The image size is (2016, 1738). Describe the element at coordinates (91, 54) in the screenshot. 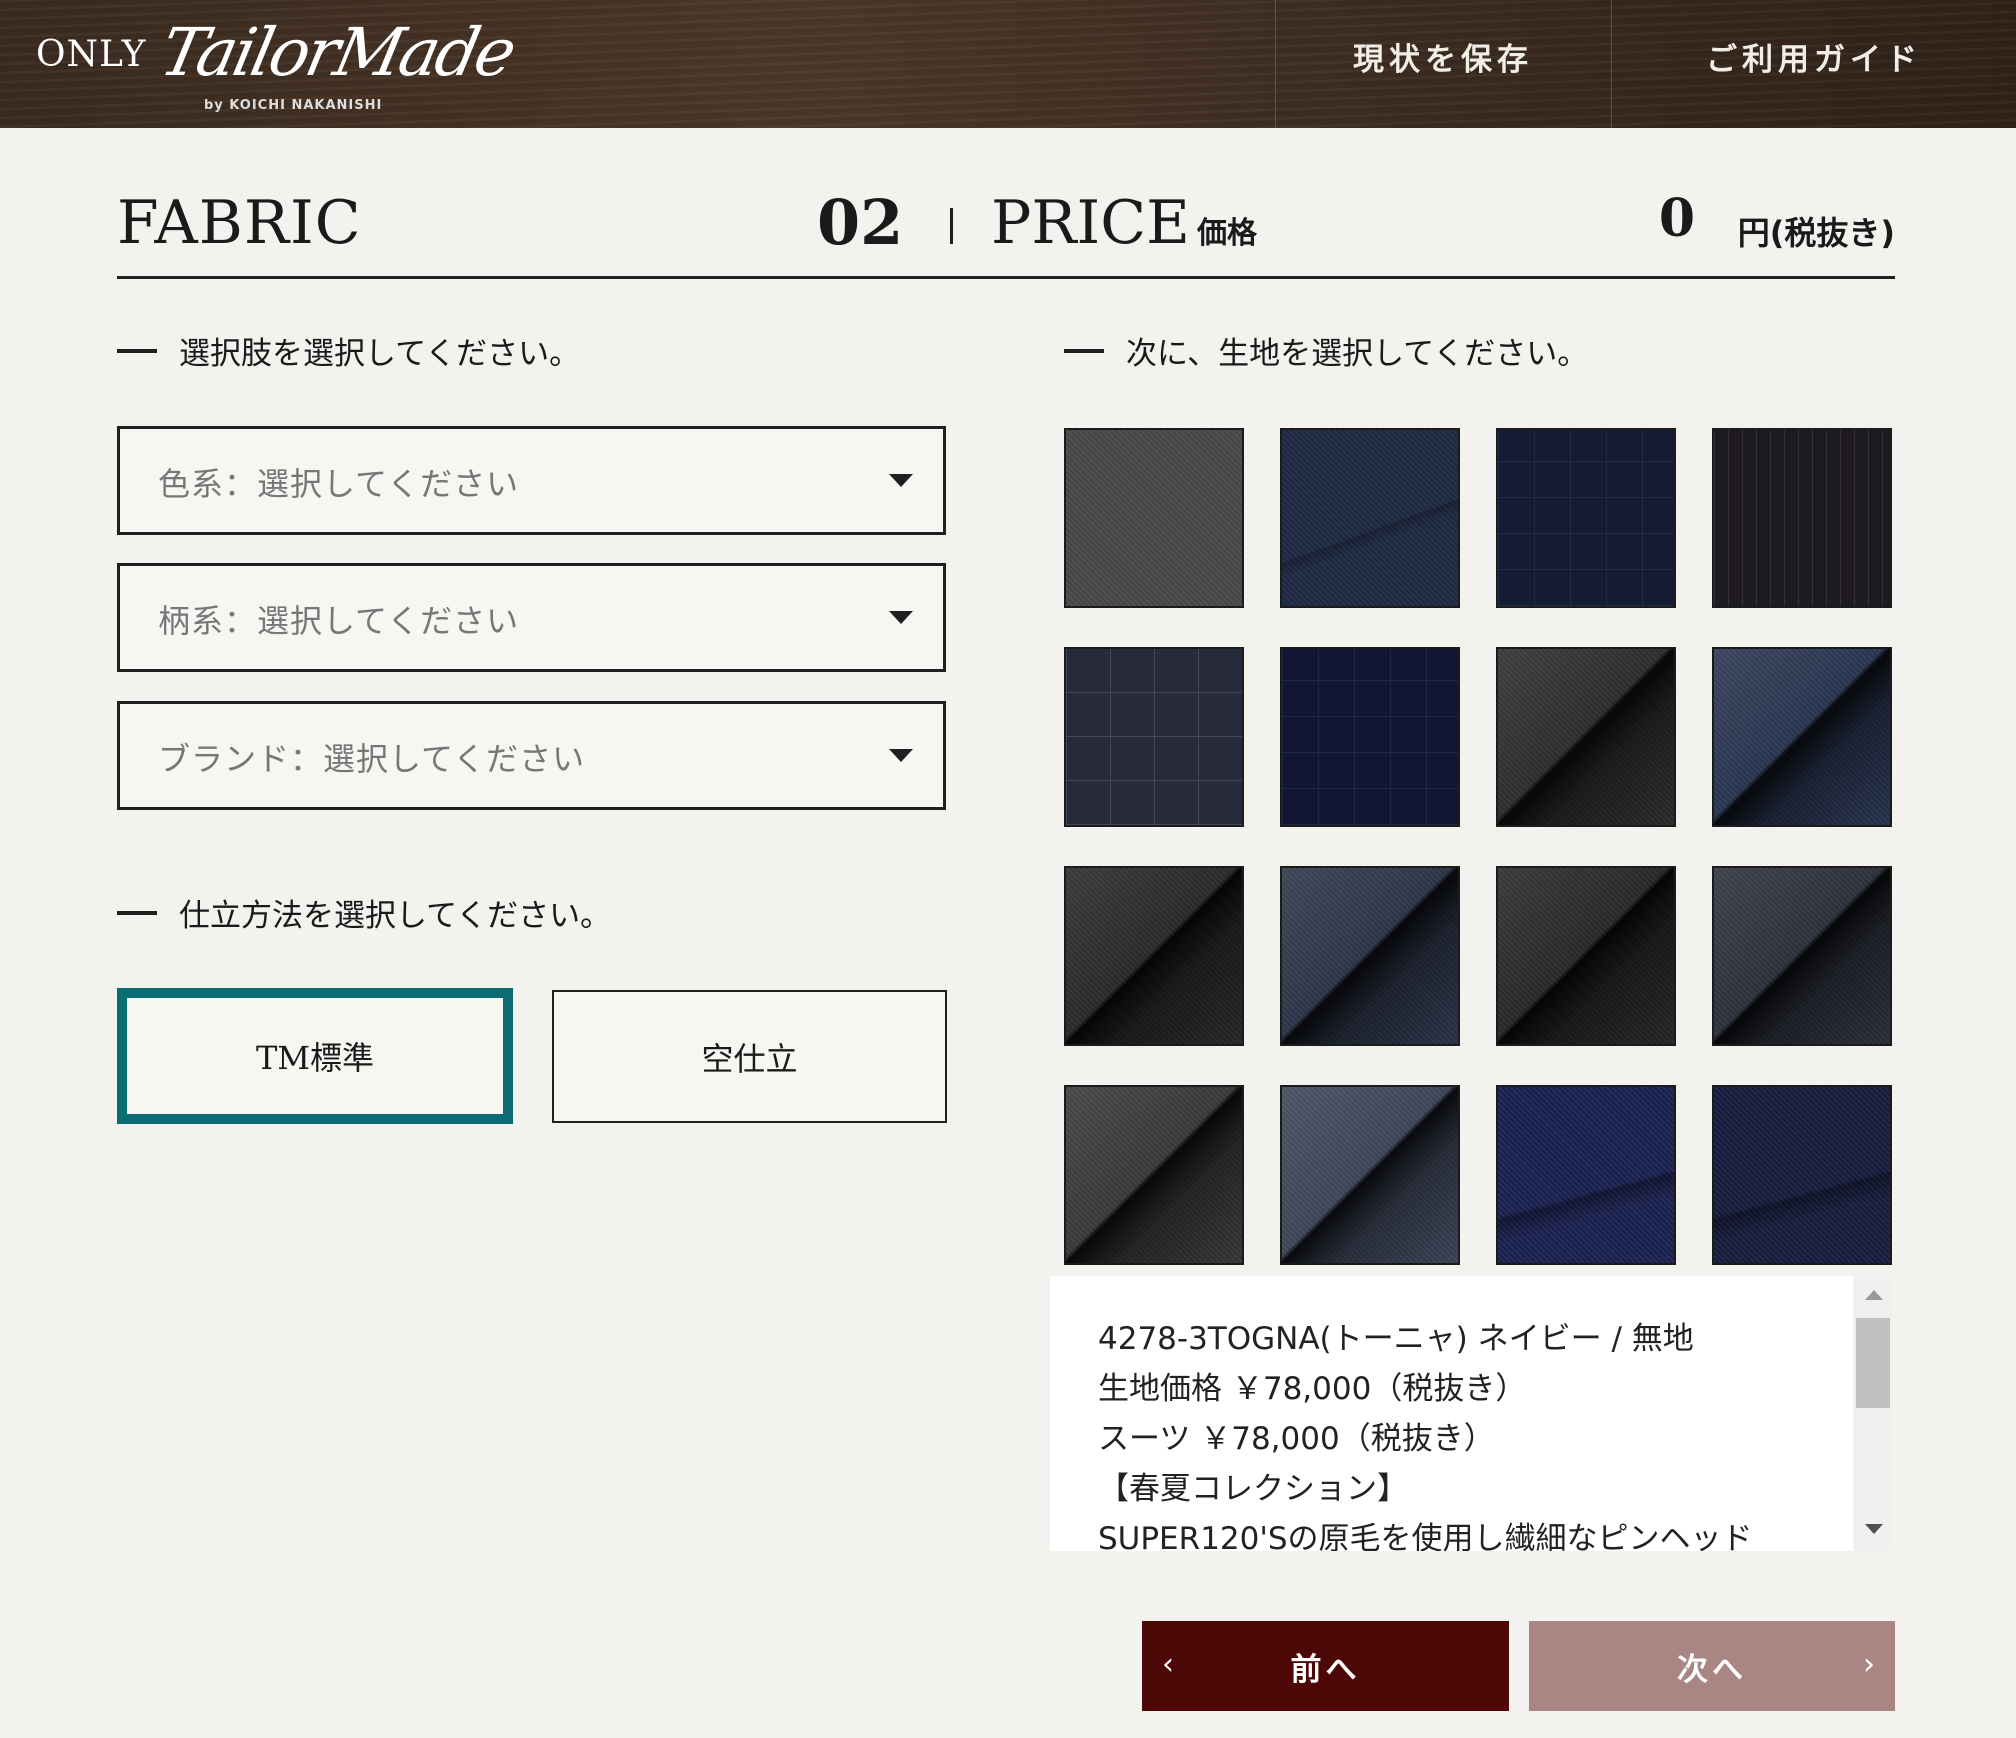

I see `logo-only-text: ONLY` at that location.